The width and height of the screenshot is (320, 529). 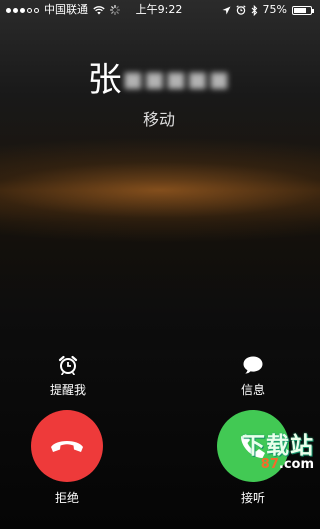 What do you see at coordinates (253, 376) in the screenshot?
I see `message-button: 信息` at bounding box center [253, 376].